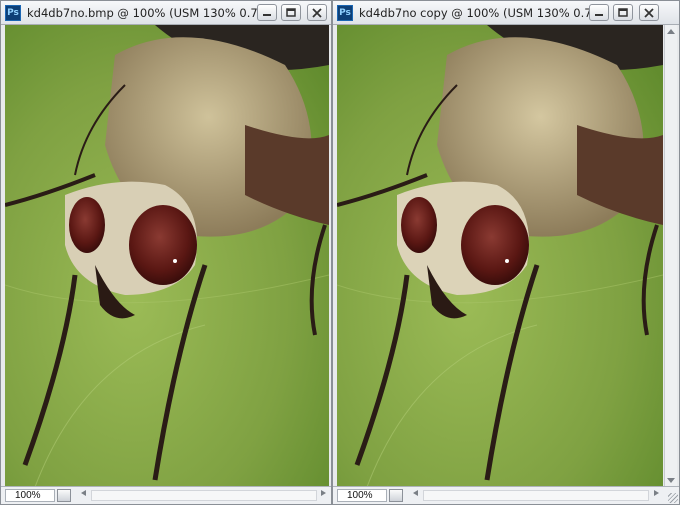  Describe the element at coordinates (670, 256) in the screenshot. I see `vertical-scrollbar` at that location.